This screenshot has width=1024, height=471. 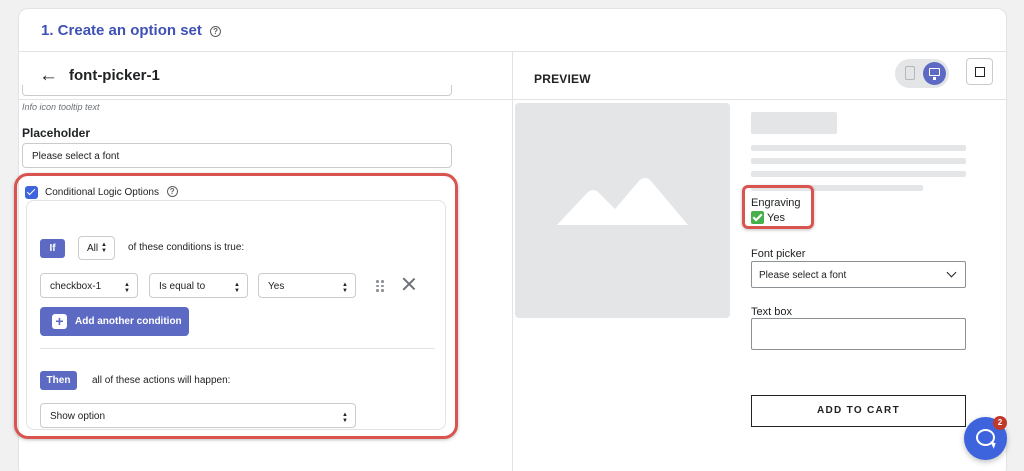 What do you see at coordinates (622, 201) in the screenshot?
I see `image-placeholder-icon` at bounding box center [622, 201].